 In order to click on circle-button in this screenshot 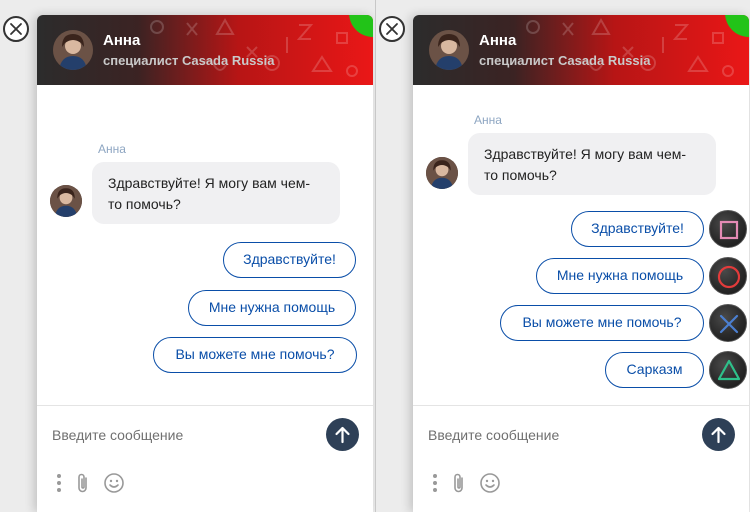, I will do `click(728, 276)`.